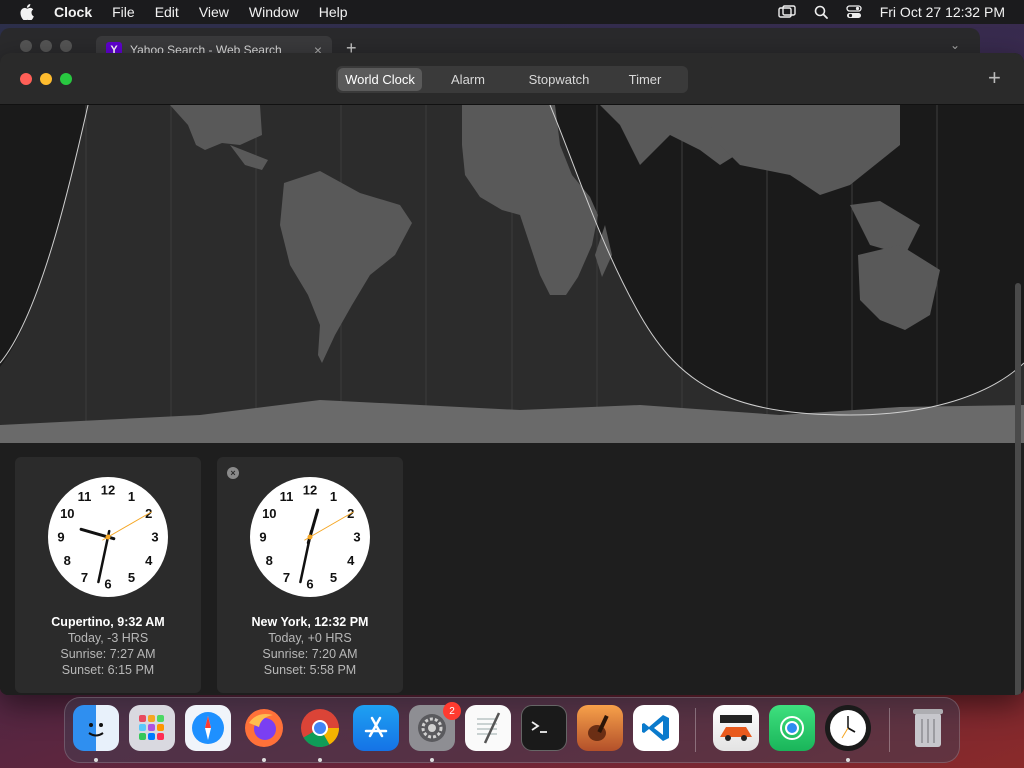 The width and height of the screenshot is (1024, 768). What do you see at coordinates (512, 730) in the screenshot?
I see `dock: 2` at bounding box center [512, 730].